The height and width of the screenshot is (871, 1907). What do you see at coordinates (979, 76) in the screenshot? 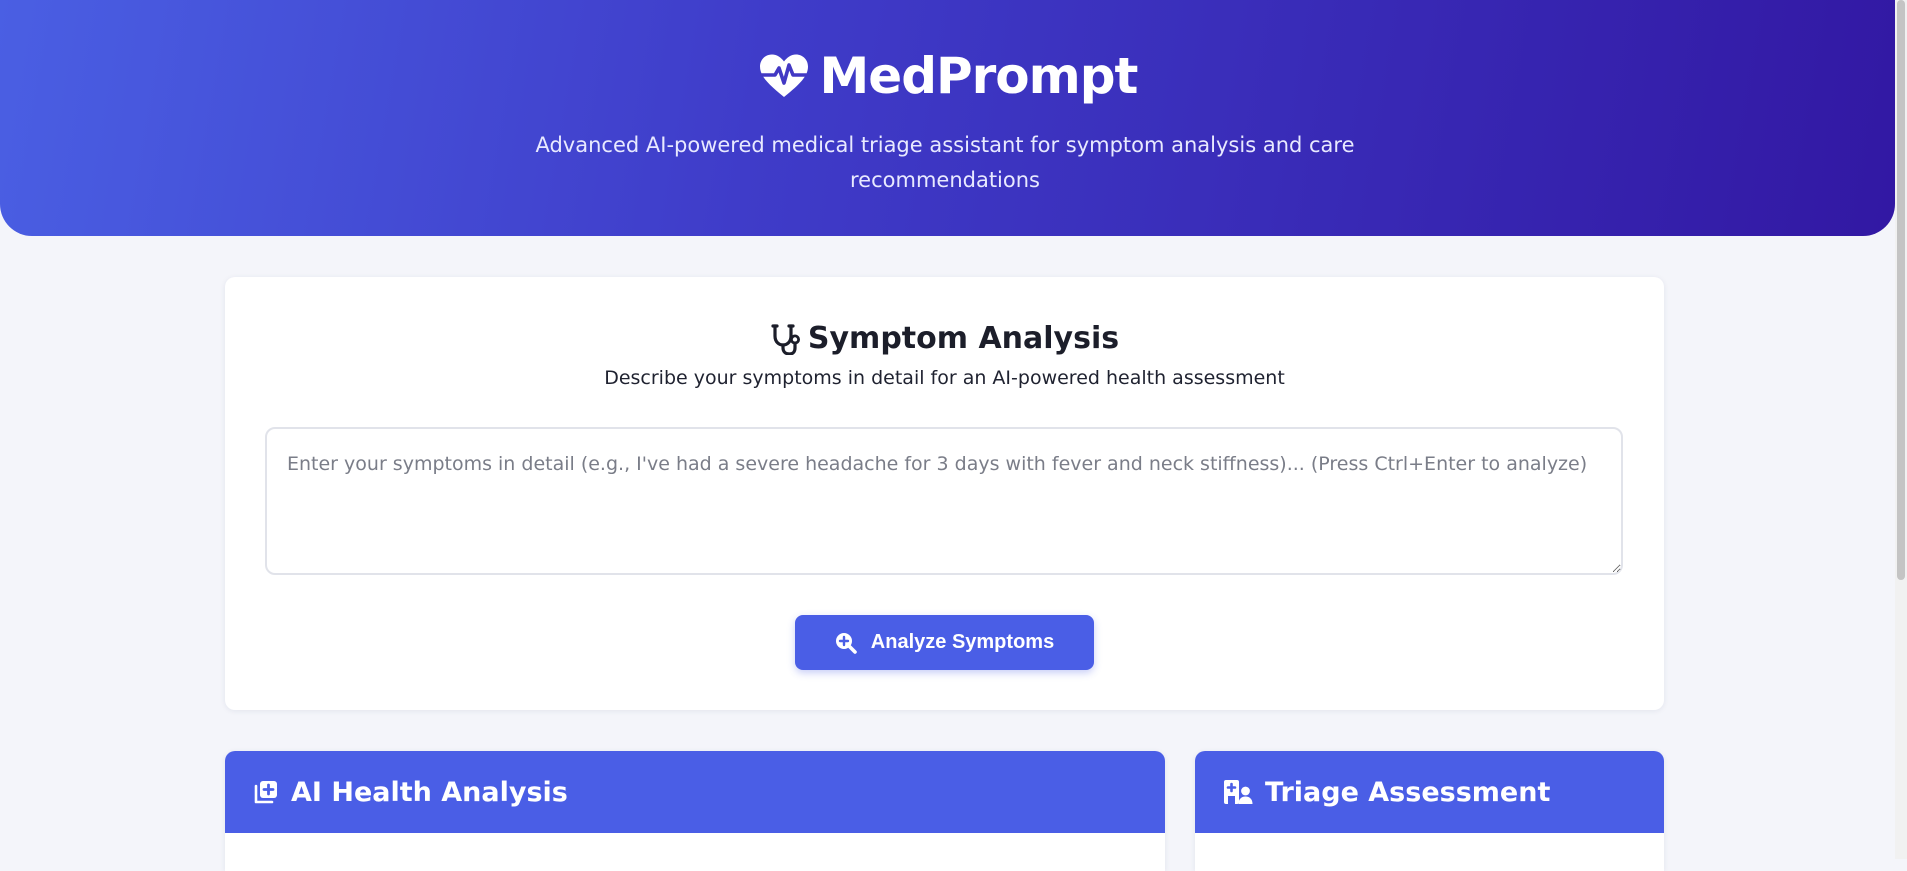
I see `app-title: MedPrompt` at bounding box center [979, 76].